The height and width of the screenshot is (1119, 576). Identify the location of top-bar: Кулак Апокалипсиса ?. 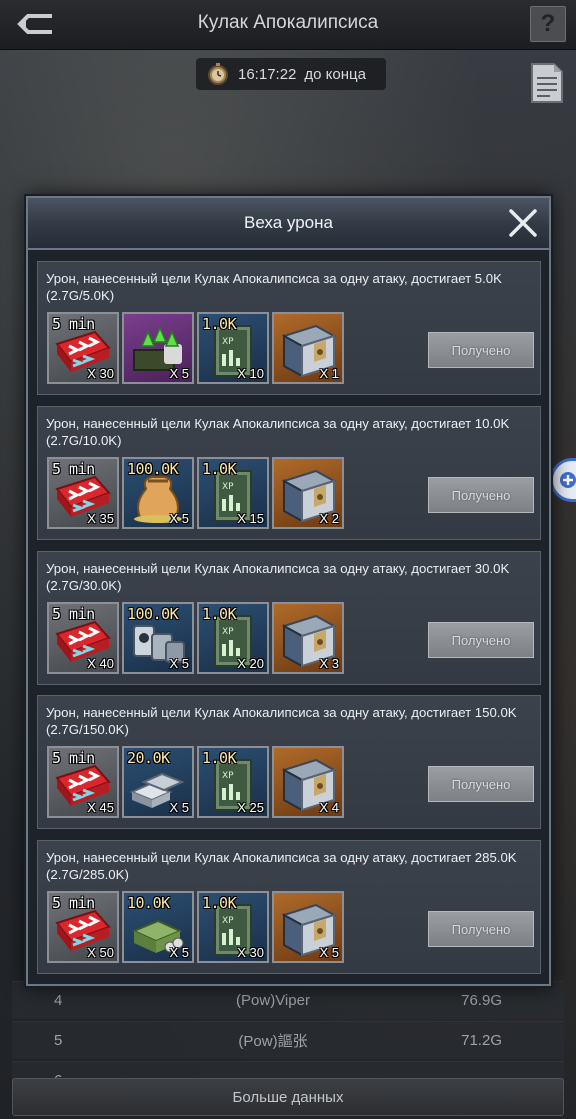
(288, 25).